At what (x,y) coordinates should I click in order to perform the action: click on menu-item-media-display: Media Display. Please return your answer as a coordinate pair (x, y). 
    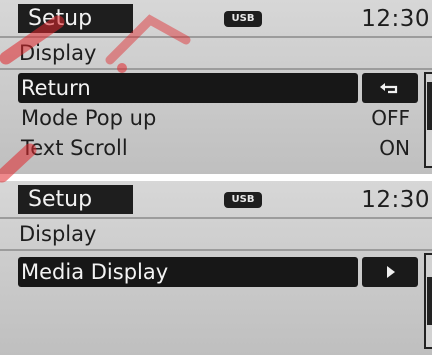
    Looking at the image, I should click on (188, 272).